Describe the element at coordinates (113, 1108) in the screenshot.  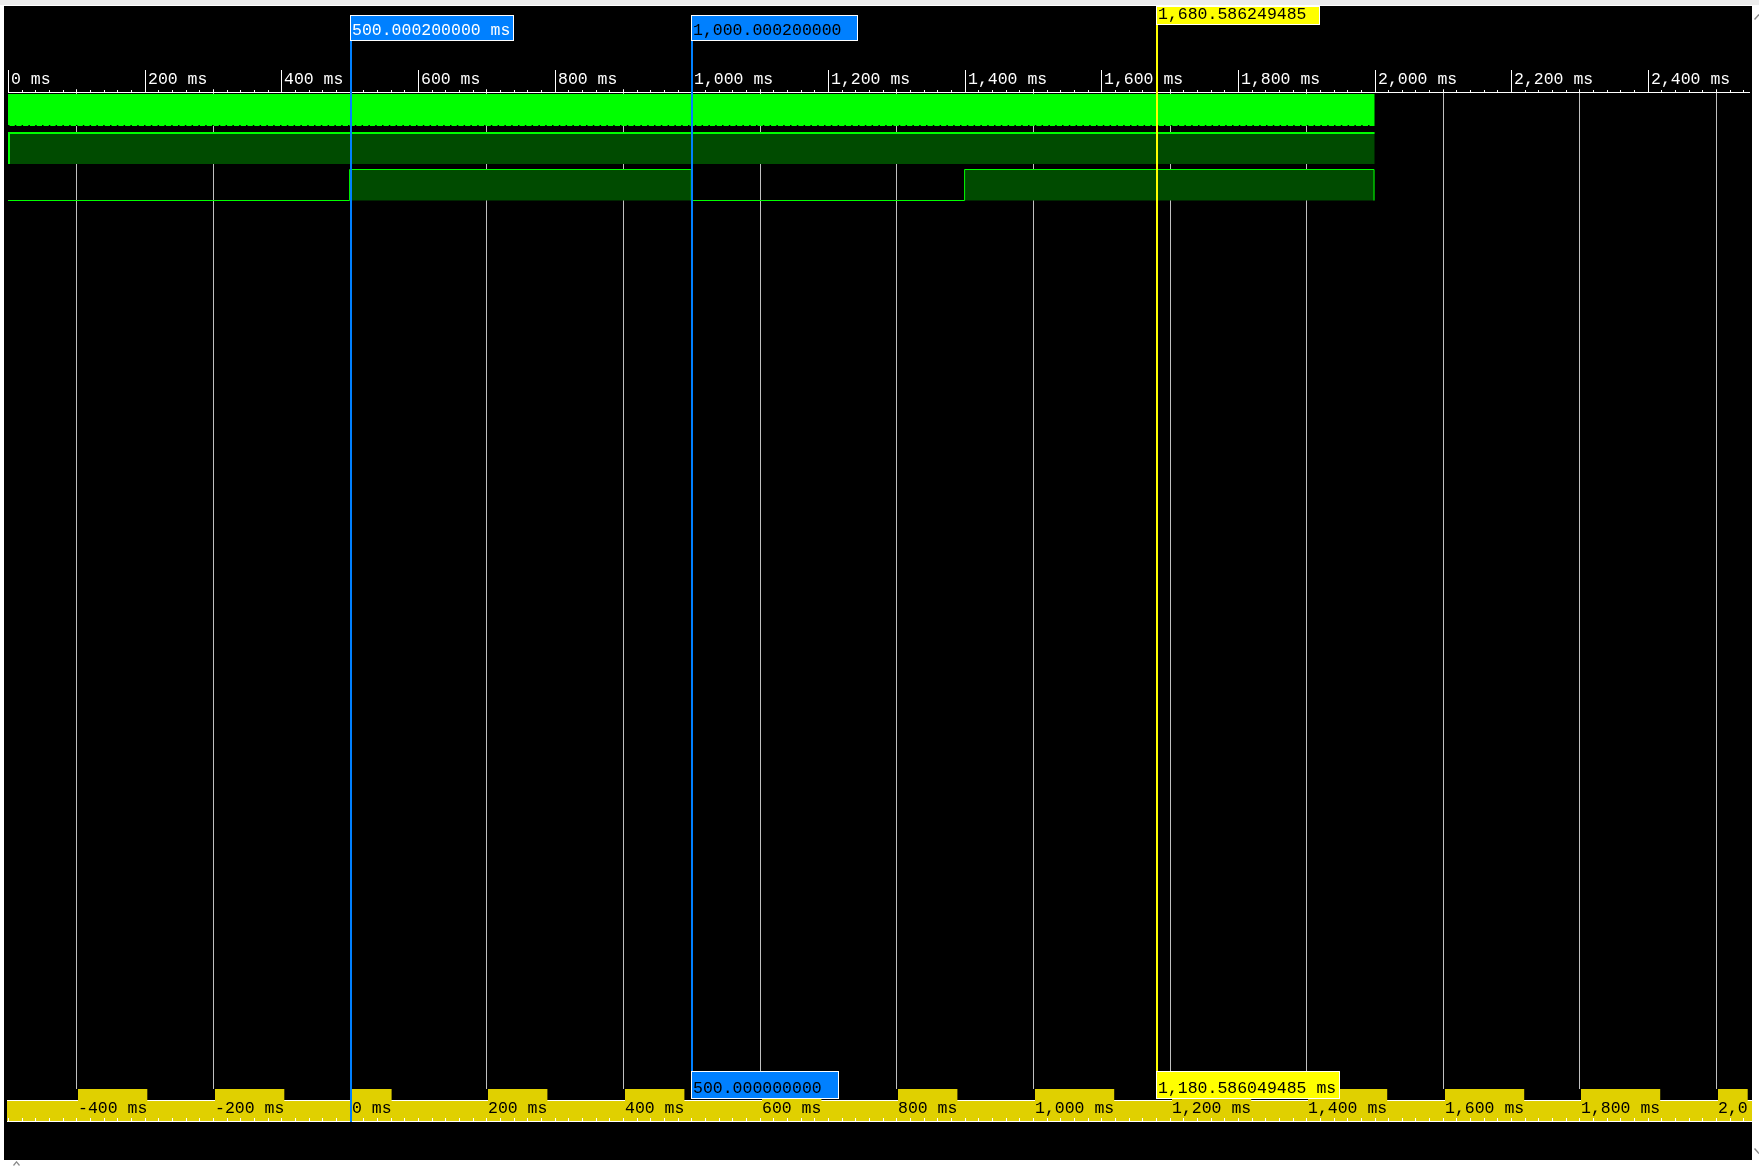
I see `ruler-label: -400 ms` at that location.